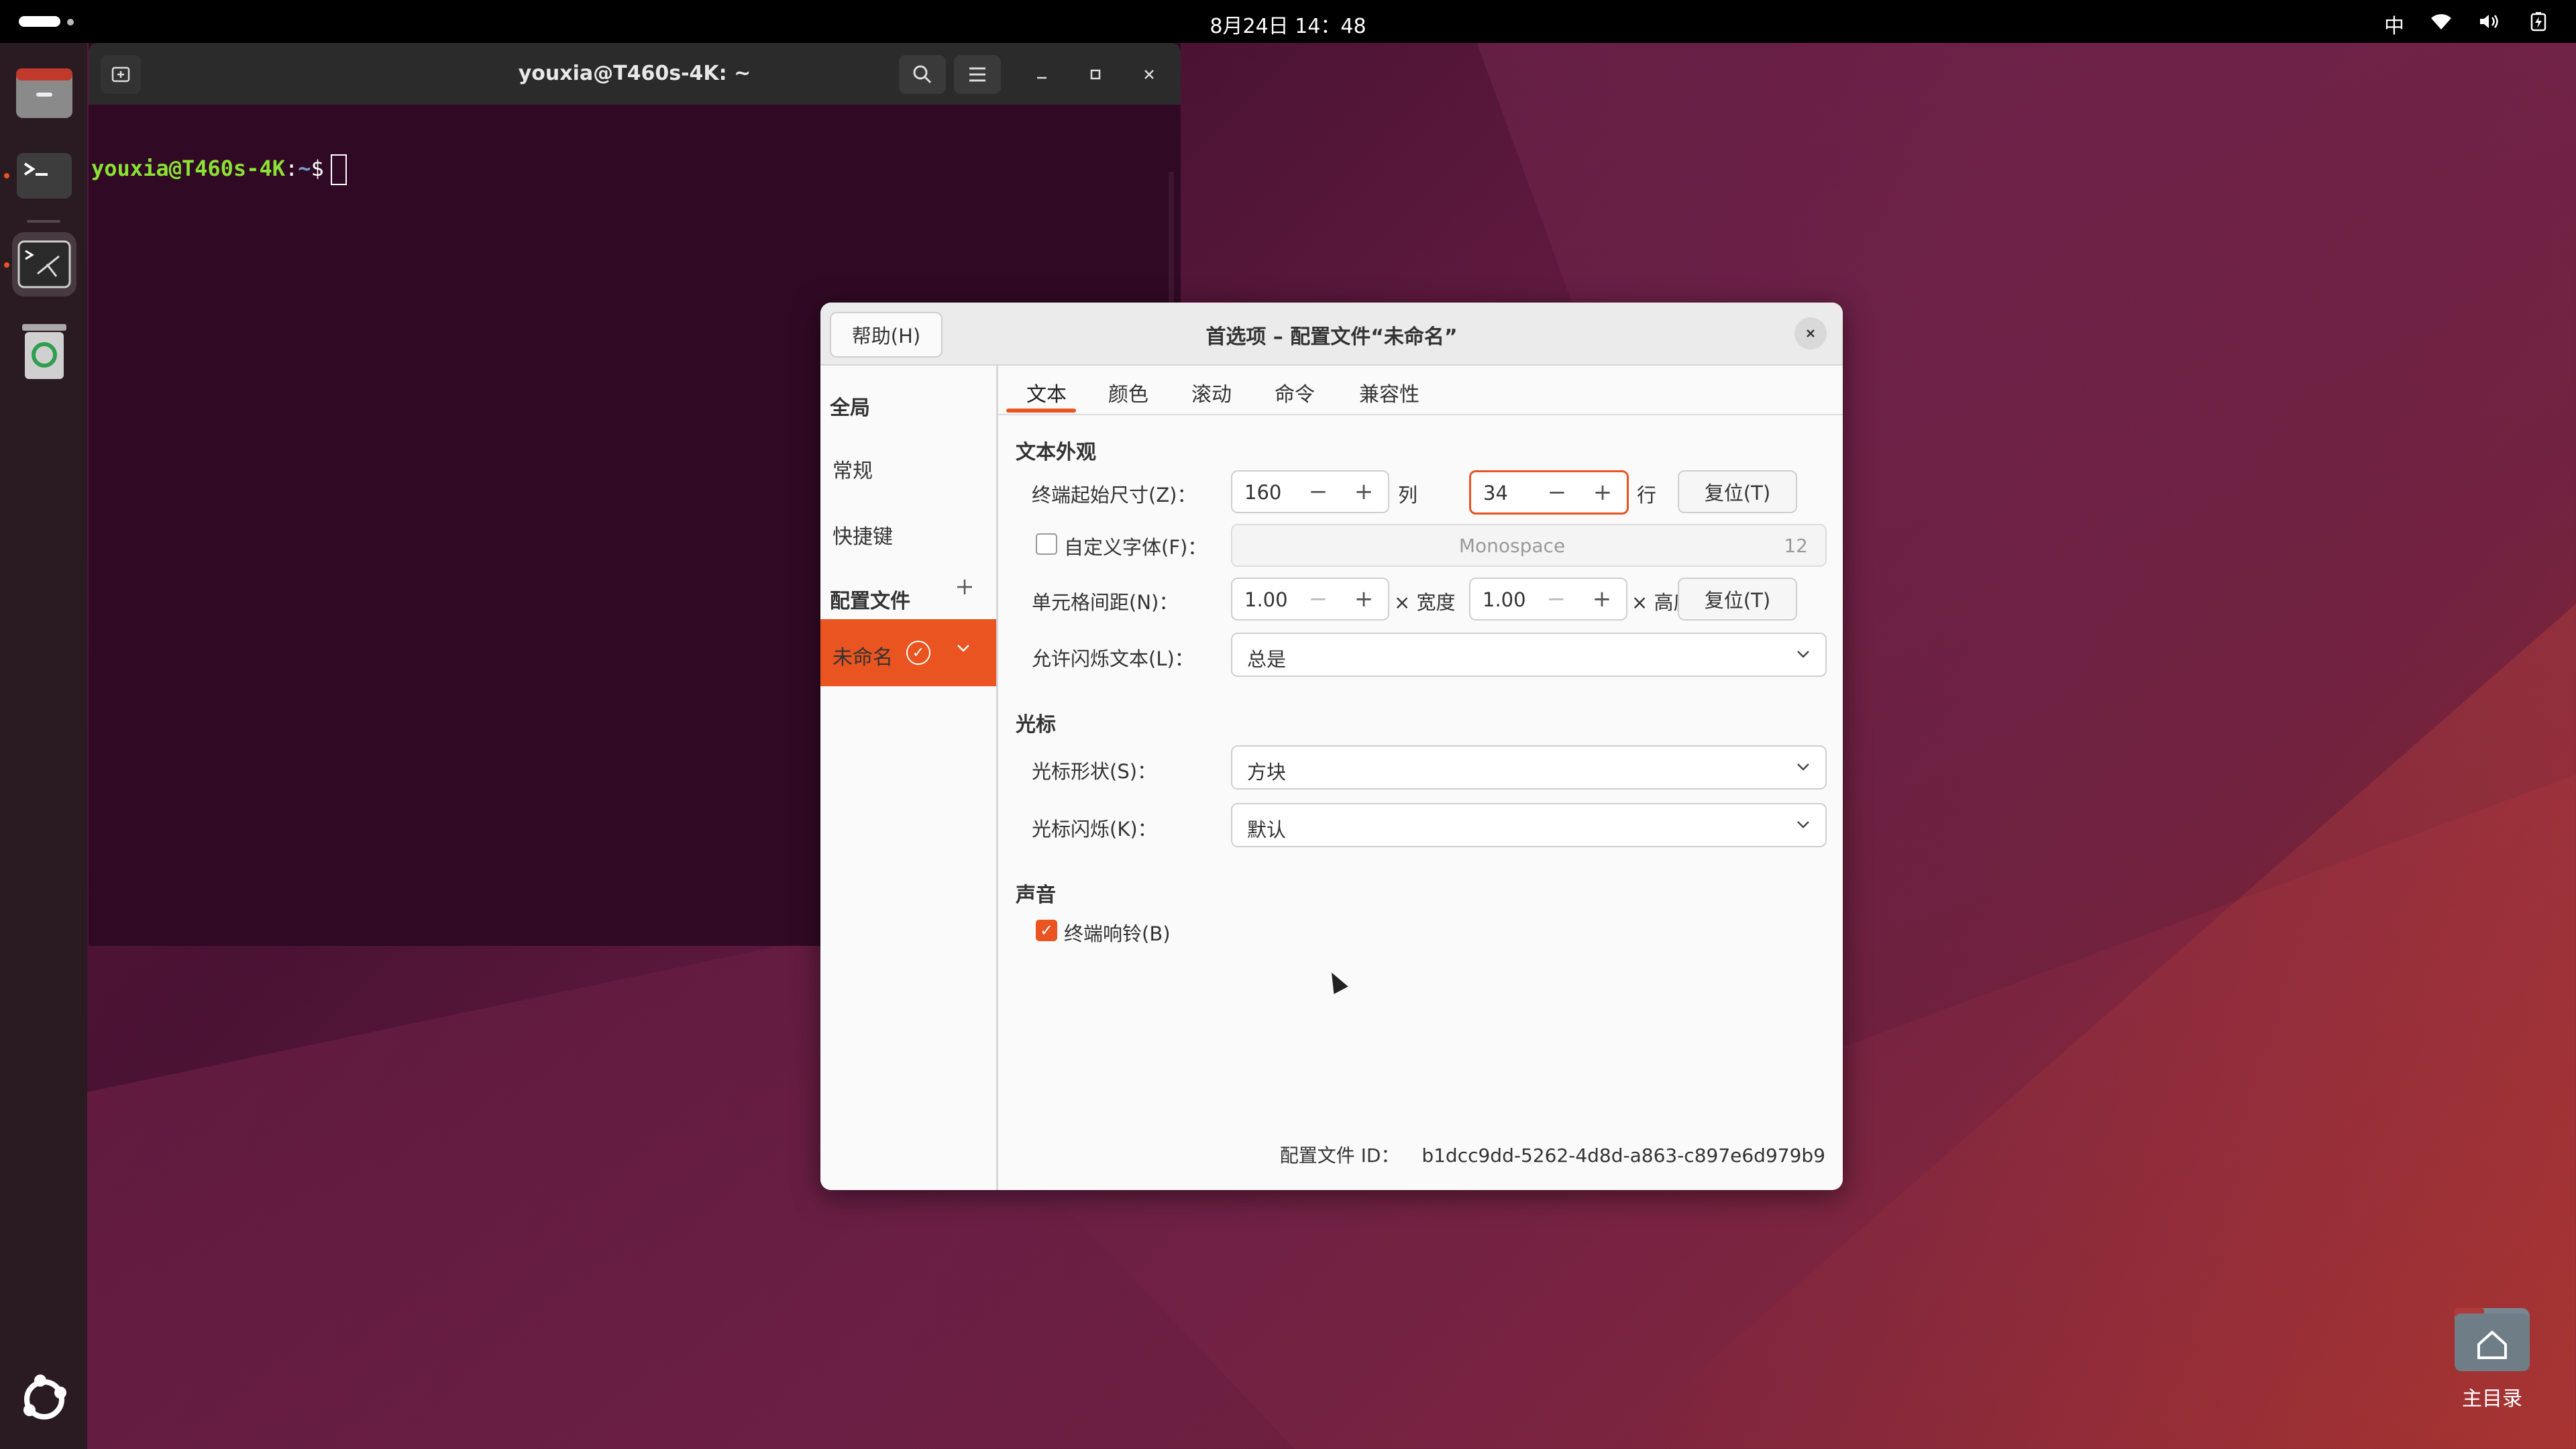 The width and height of the screenshot is (2576, 1449). I want to click on tab-colors: 颜色, so click(1128, 392).